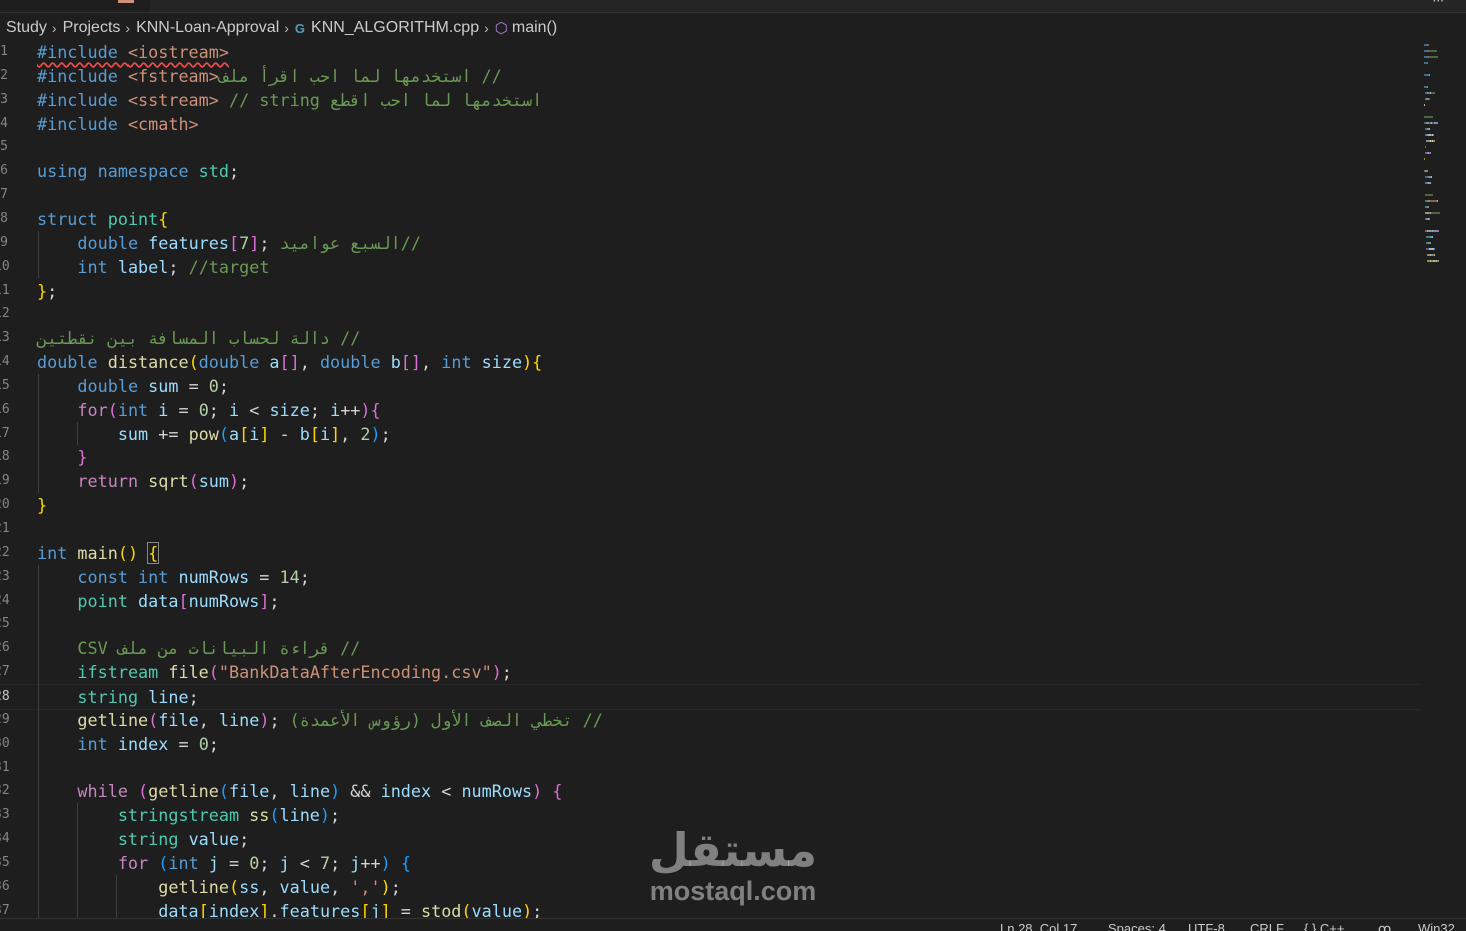 The height and width of the screenshot is (931, 1466). I want to click on code-line: 19 return sqrt(sum);, so click(710, 481).